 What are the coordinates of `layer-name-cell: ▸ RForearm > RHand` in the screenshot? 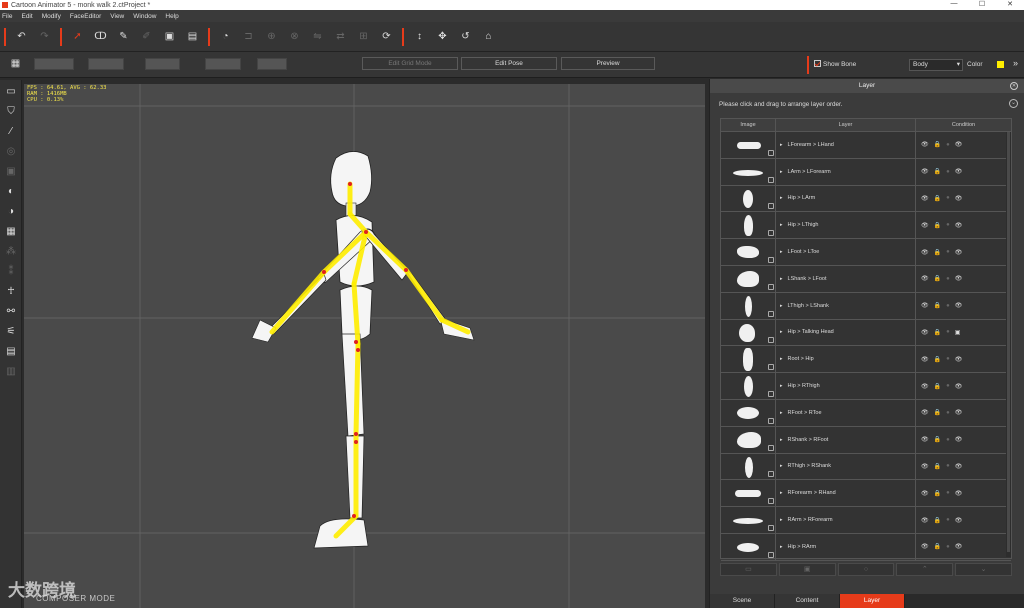 It's located at (846, 493).